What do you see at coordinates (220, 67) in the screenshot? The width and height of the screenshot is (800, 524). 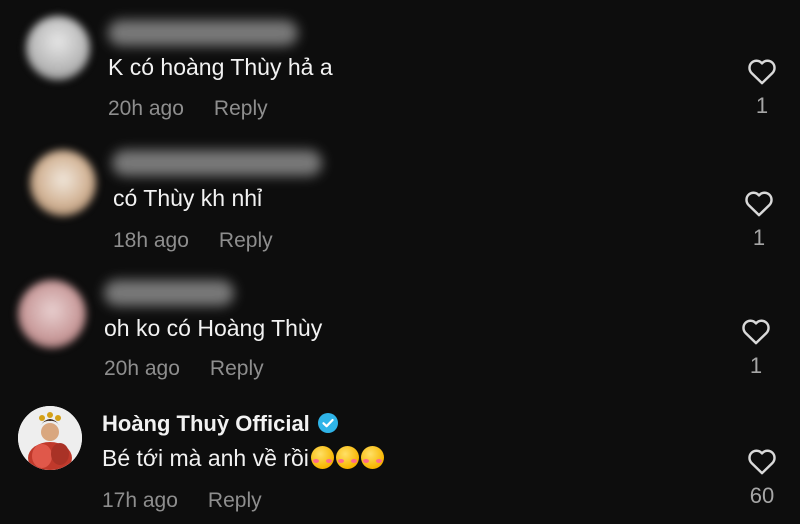 I see `comment-text: K có hoàng Thùy hả a` at bounding box center [220, 67].